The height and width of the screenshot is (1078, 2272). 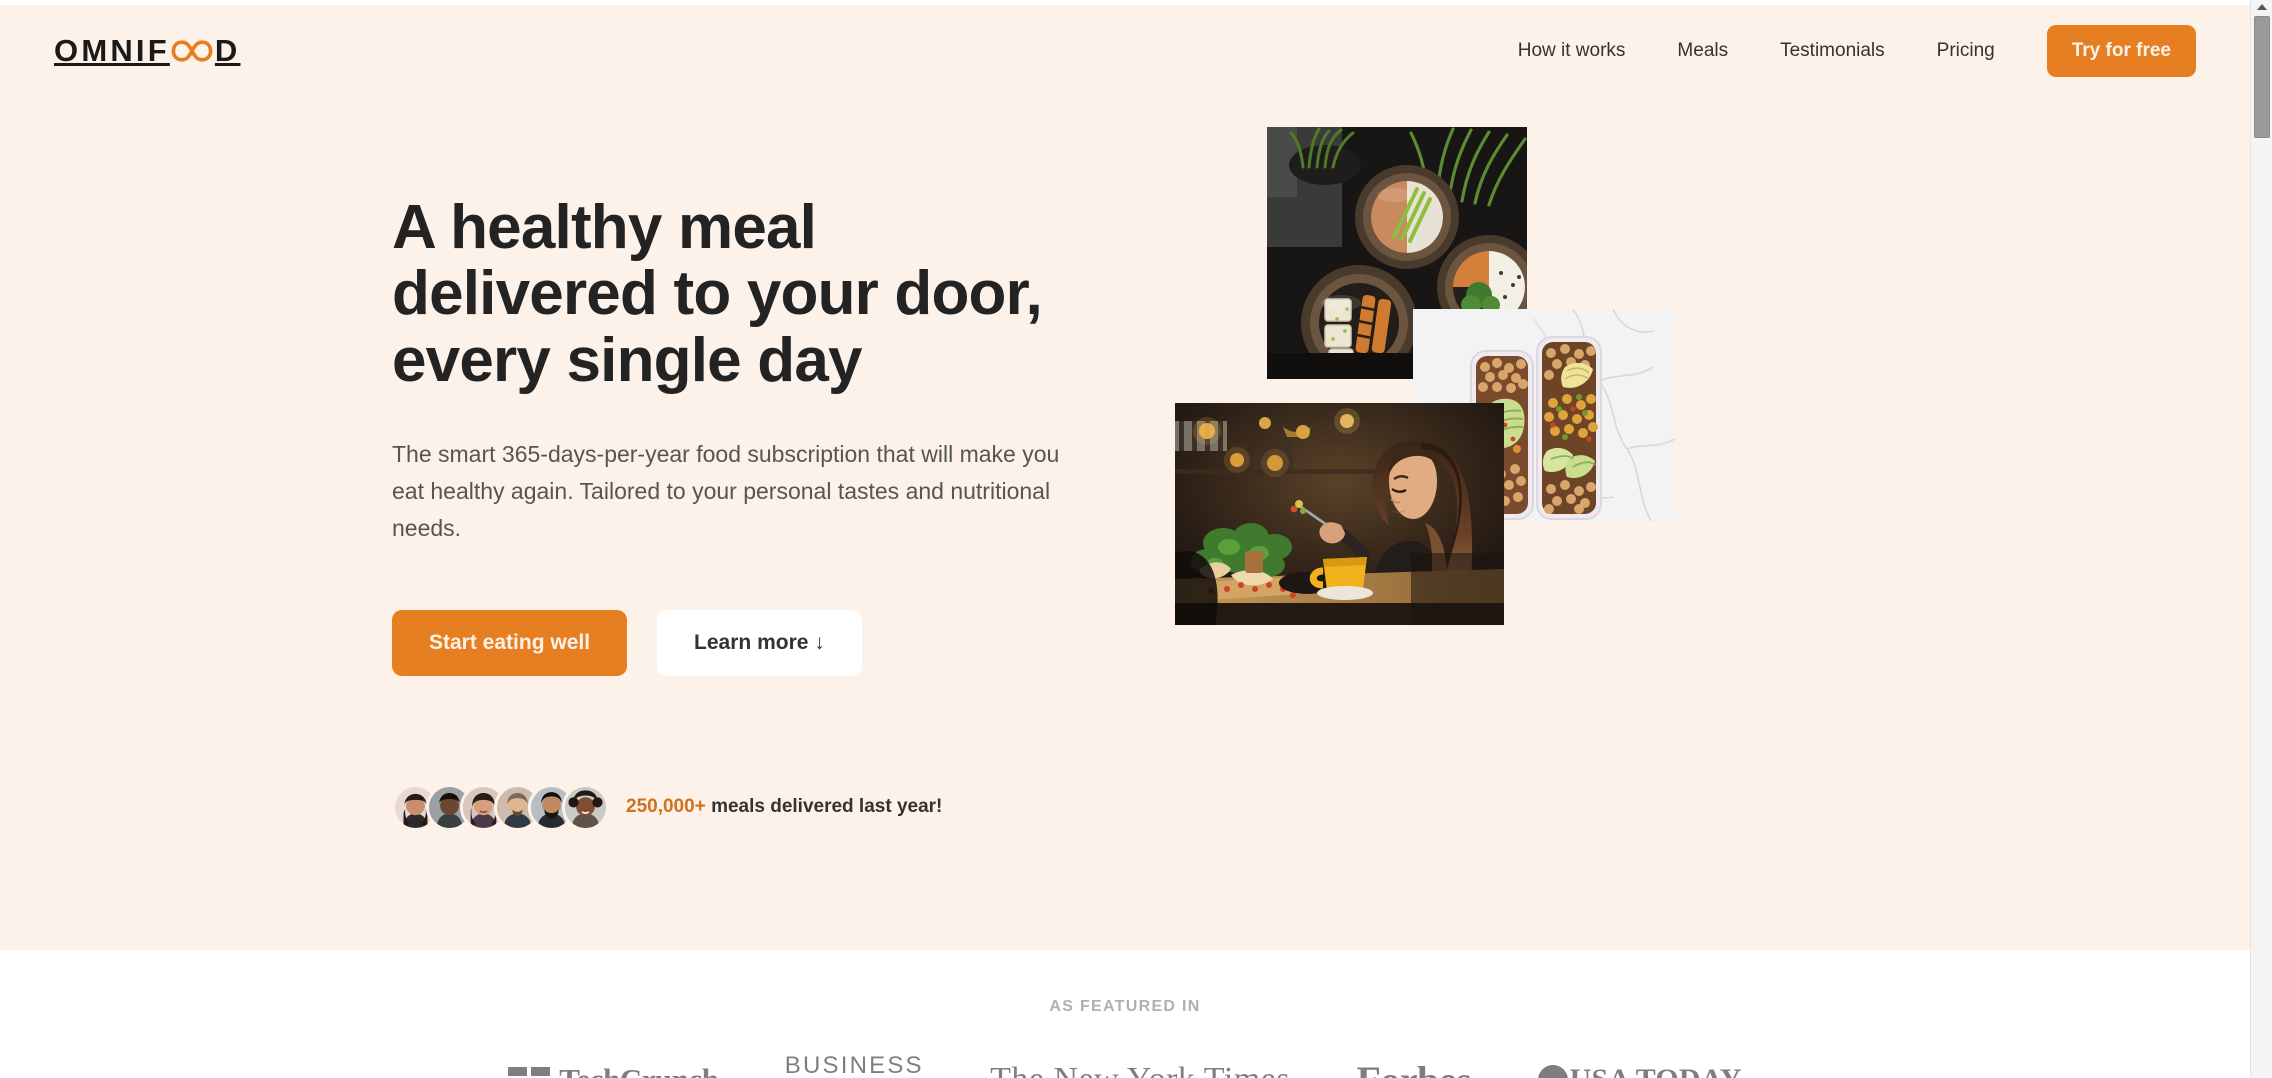 I want to click on techcrunch-logo: TechCrunch, so click(x=613, y=1070).